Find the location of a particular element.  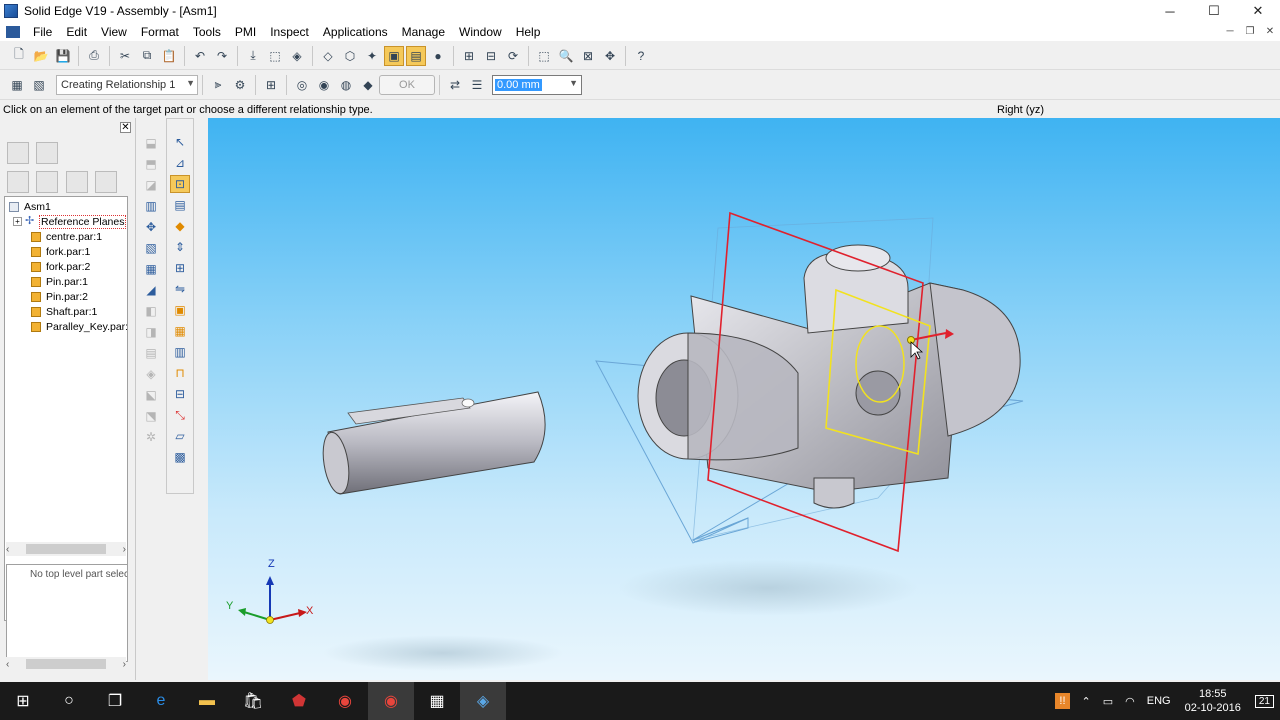

sketch-icon: ▱ is located at coordinates (180, 436).